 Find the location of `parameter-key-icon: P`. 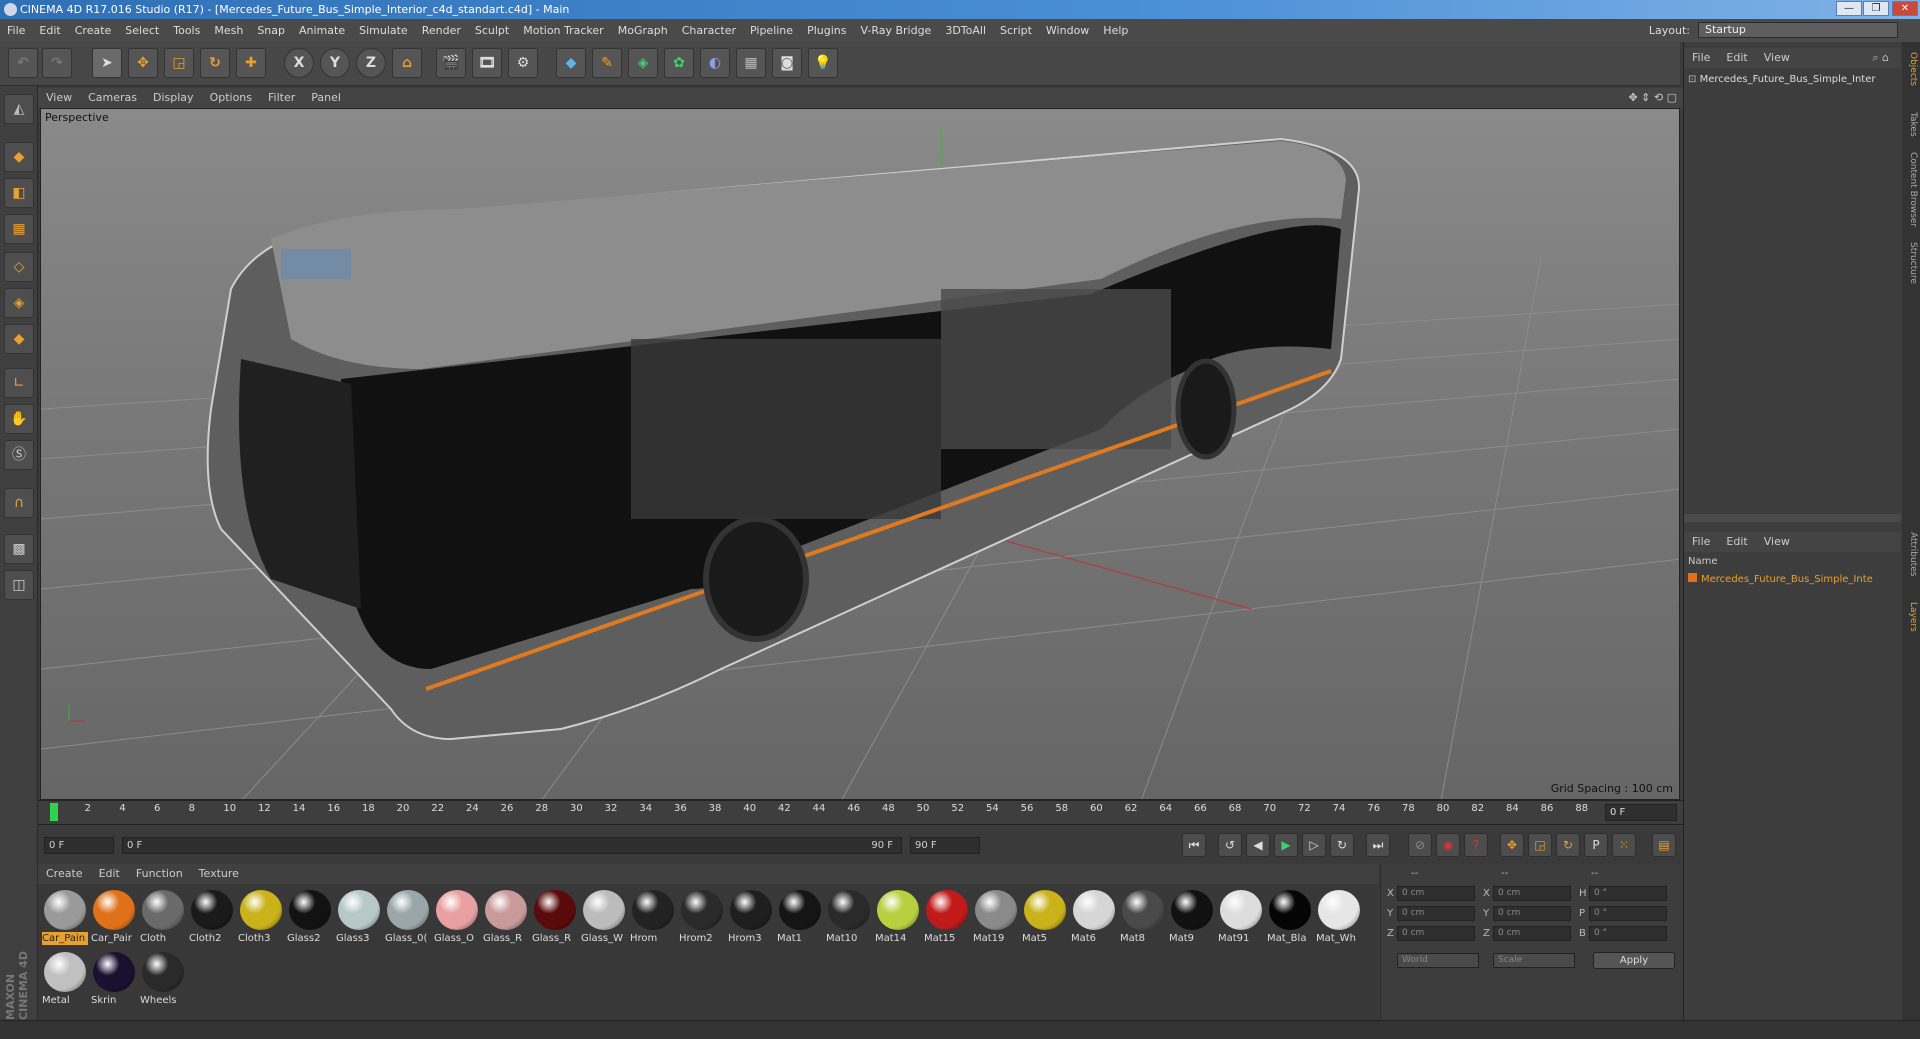

parameter-key-icon: P is located at coordinates (1596, 845).